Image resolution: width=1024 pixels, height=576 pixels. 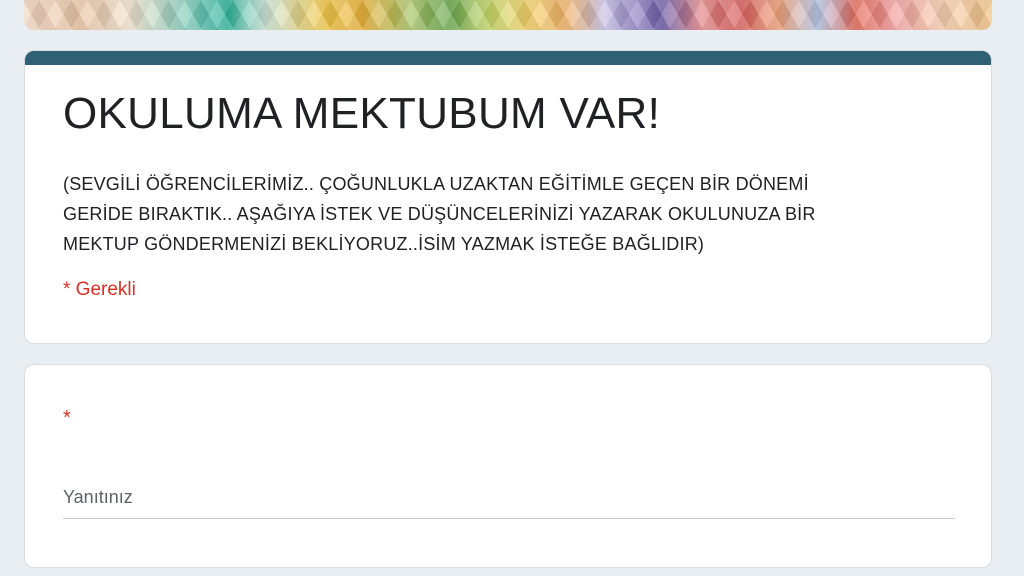 I want to click on required-note: * Gerekli, so click(x=99, y=289).